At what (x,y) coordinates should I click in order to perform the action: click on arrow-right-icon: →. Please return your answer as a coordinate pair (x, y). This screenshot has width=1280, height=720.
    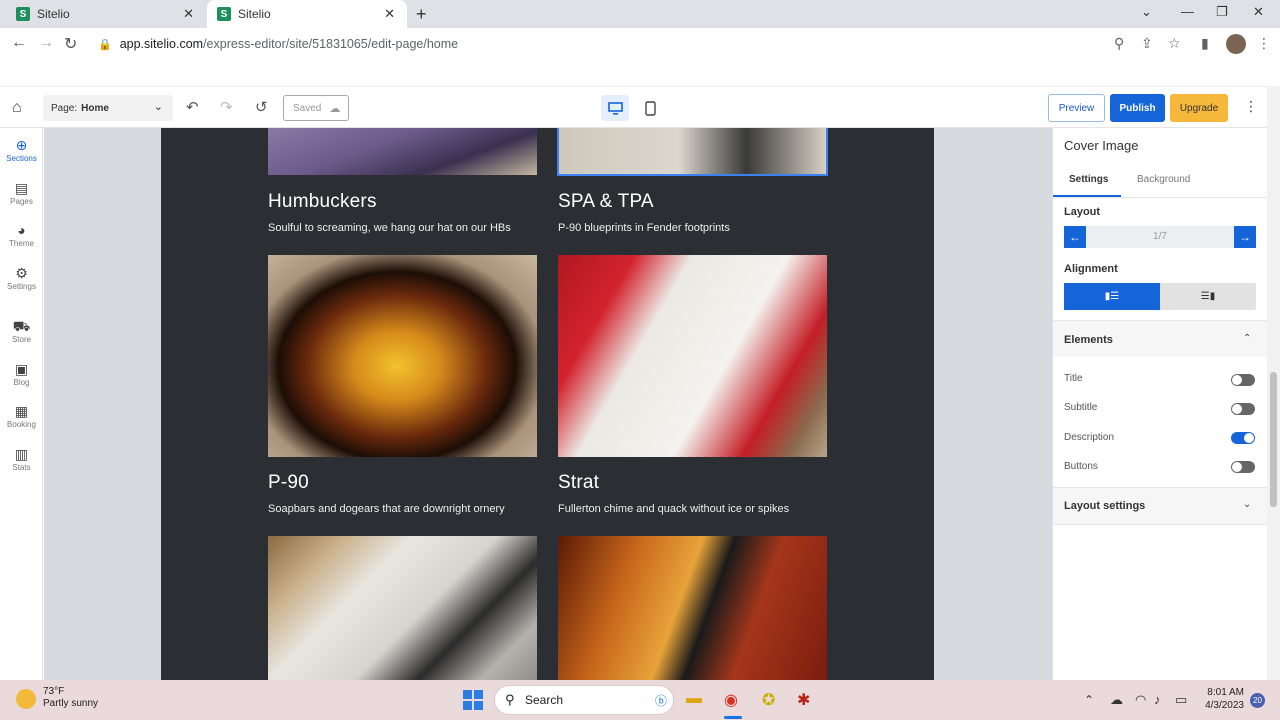
    Looking at the image, I should click on (1245, 237).